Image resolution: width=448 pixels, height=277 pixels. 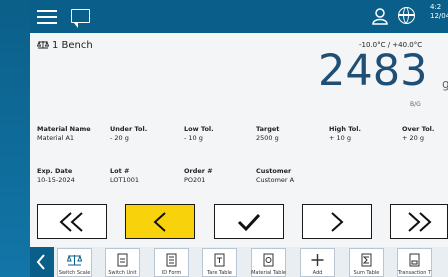 I want to click on weight-mode: B/G, so click(x=415, y=104).